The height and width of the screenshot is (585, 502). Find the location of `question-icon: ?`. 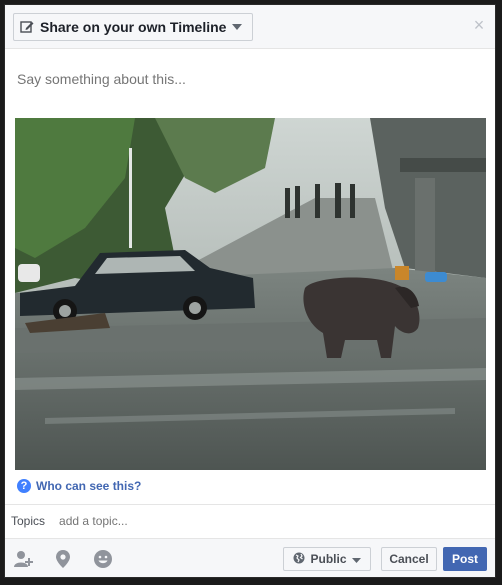

question-icon: ? is located at coordinates (24, 486).